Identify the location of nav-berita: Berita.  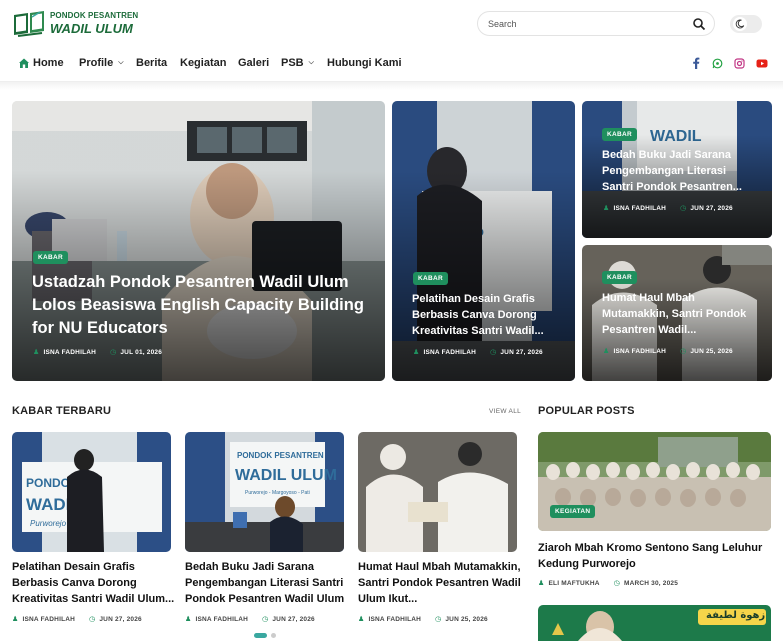
(151, 63).